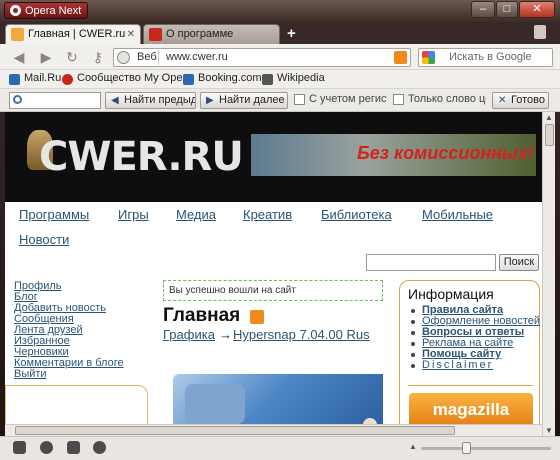 The width and height of the screenshot is (560, 460). I want to click on scroll-up-icon: ▲, so click(549, 117).